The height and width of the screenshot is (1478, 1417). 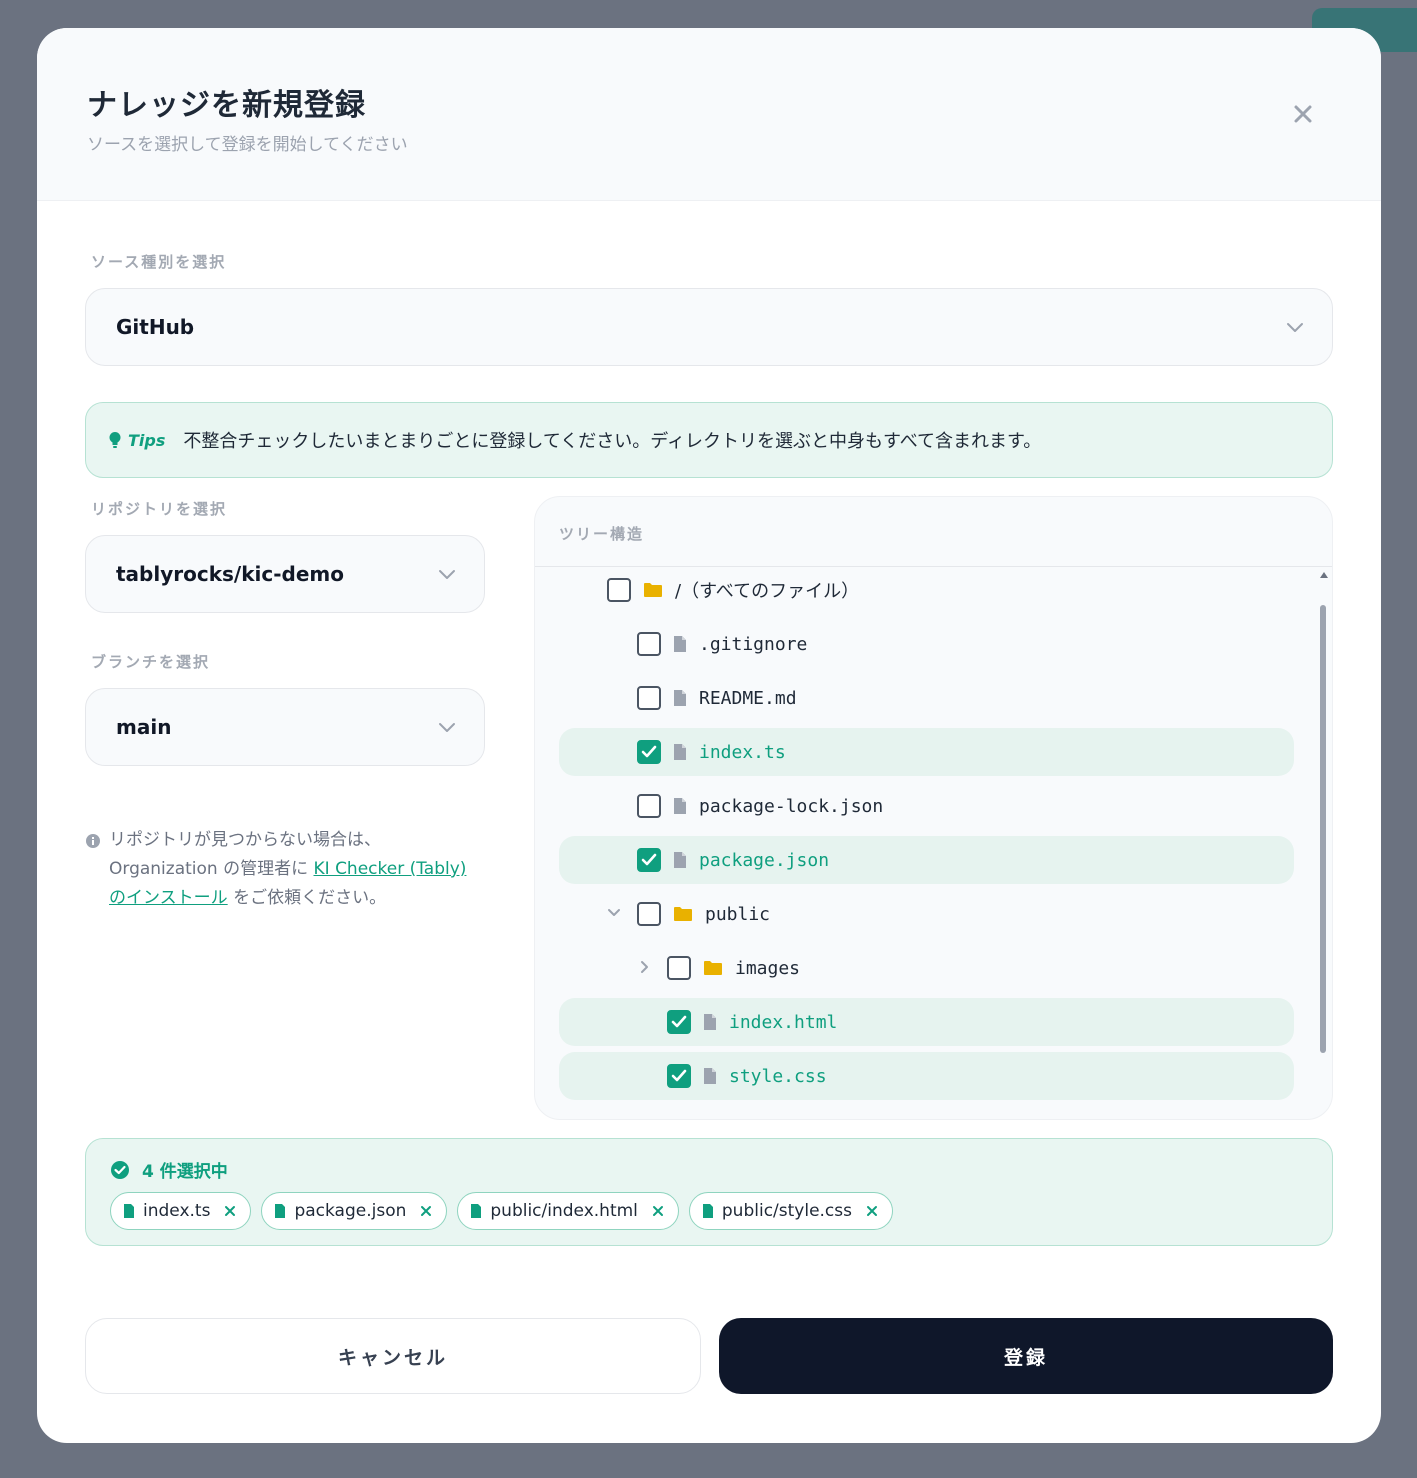 What do you see at coordinates (115, 440) in the screenshot?
I see `lightbulb-icon` at bounding box center [115, 440].